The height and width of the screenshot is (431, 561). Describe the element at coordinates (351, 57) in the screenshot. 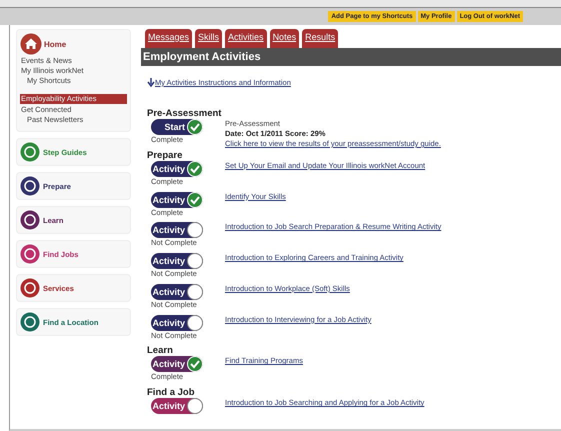

I see `page-title: Employment Activities` at that location.